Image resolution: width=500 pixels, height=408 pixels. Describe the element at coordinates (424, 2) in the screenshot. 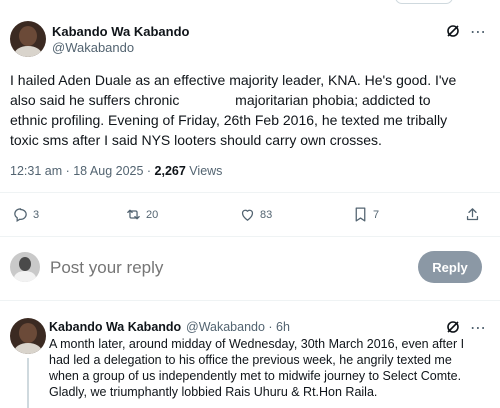

I see `top-button-edge` at that location.